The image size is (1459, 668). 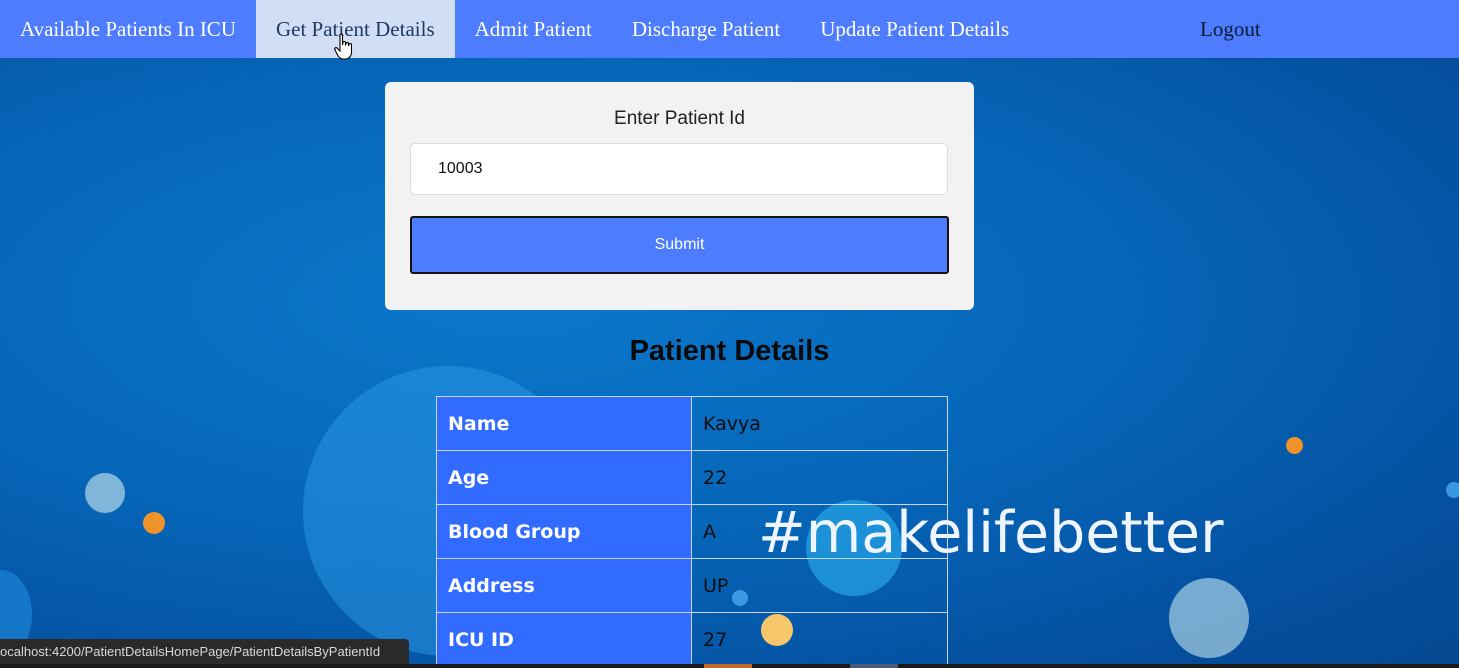 I want to click on table-row: Name Kavya, so click(x=692, y=423).